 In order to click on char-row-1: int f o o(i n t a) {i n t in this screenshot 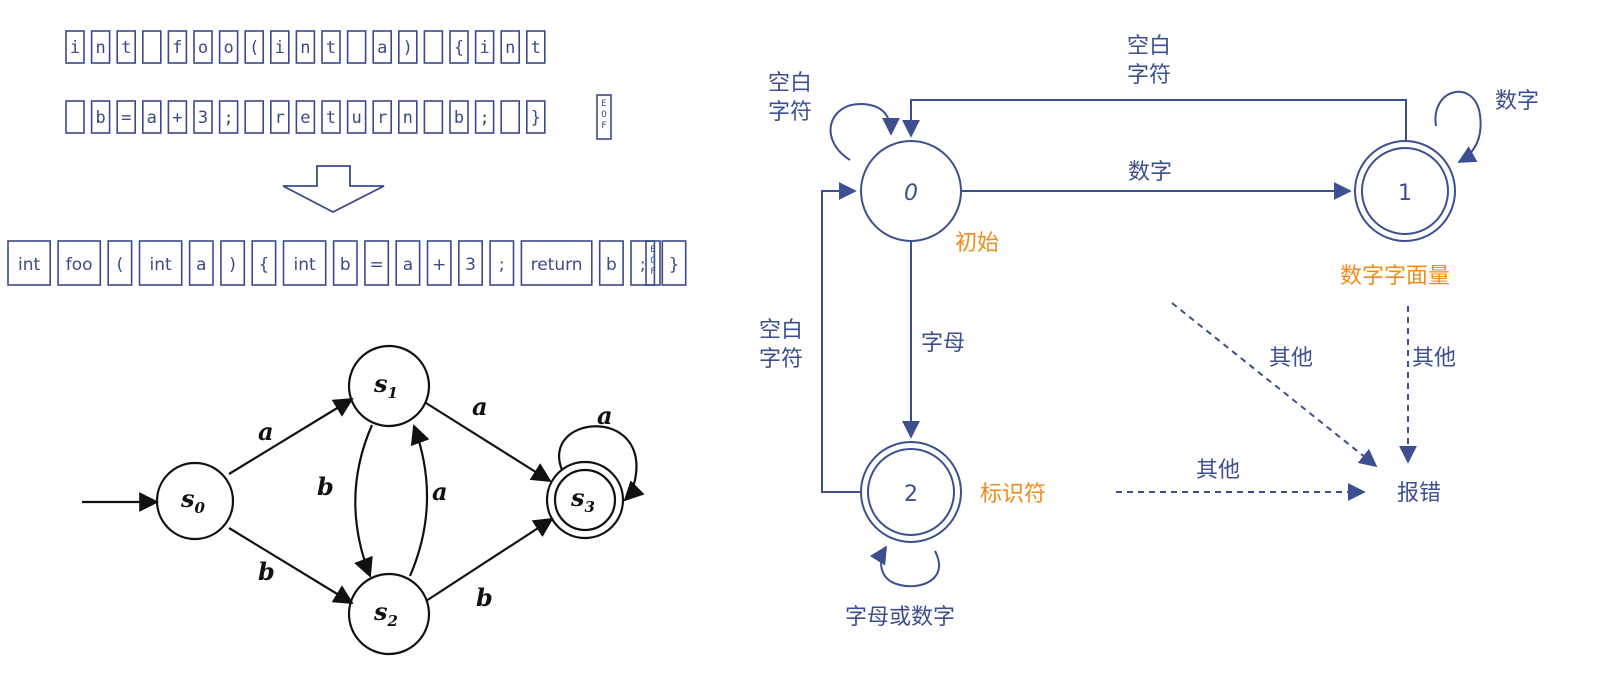, I will do `click(305, 47)`.